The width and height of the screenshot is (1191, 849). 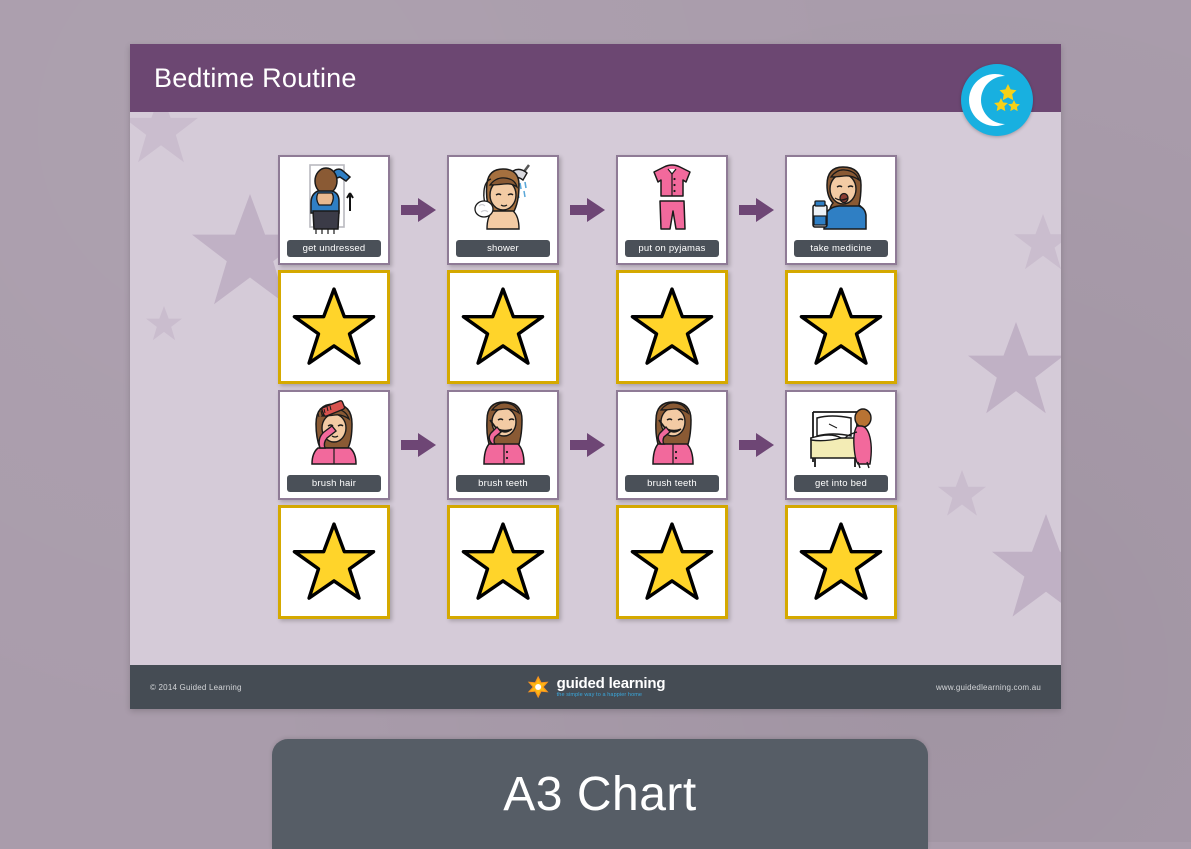 I want to click on website-url: www.guidedlearning.com.au, so click(x=988, y=687).